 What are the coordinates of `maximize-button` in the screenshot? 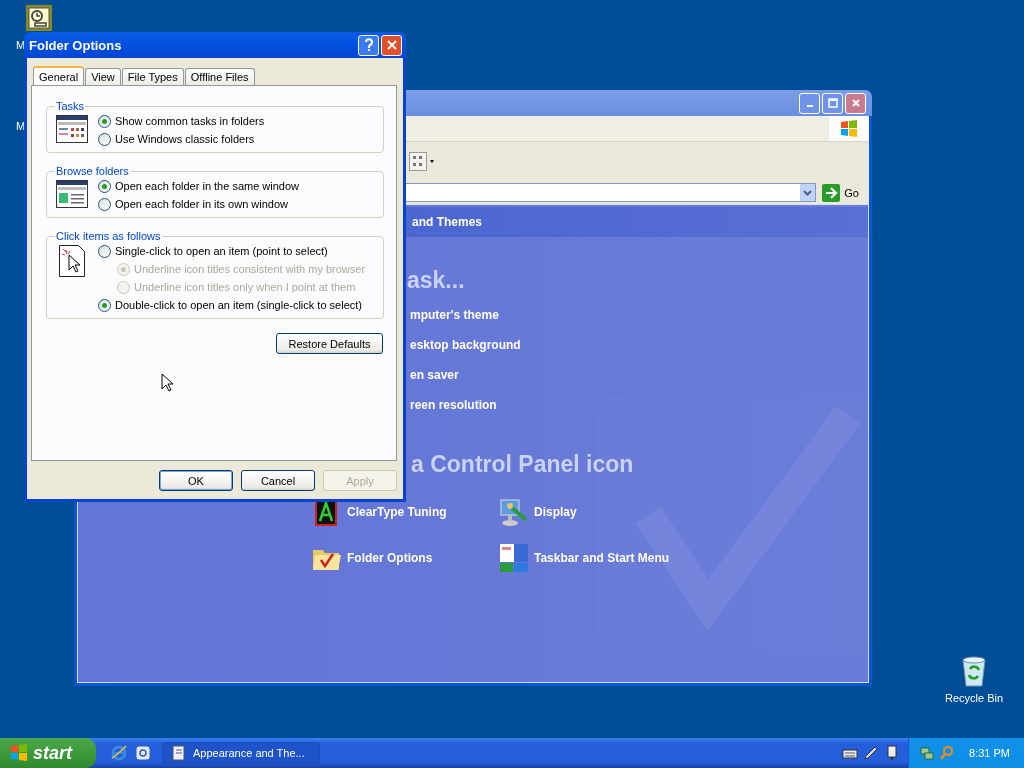 It's located at (832, 103).